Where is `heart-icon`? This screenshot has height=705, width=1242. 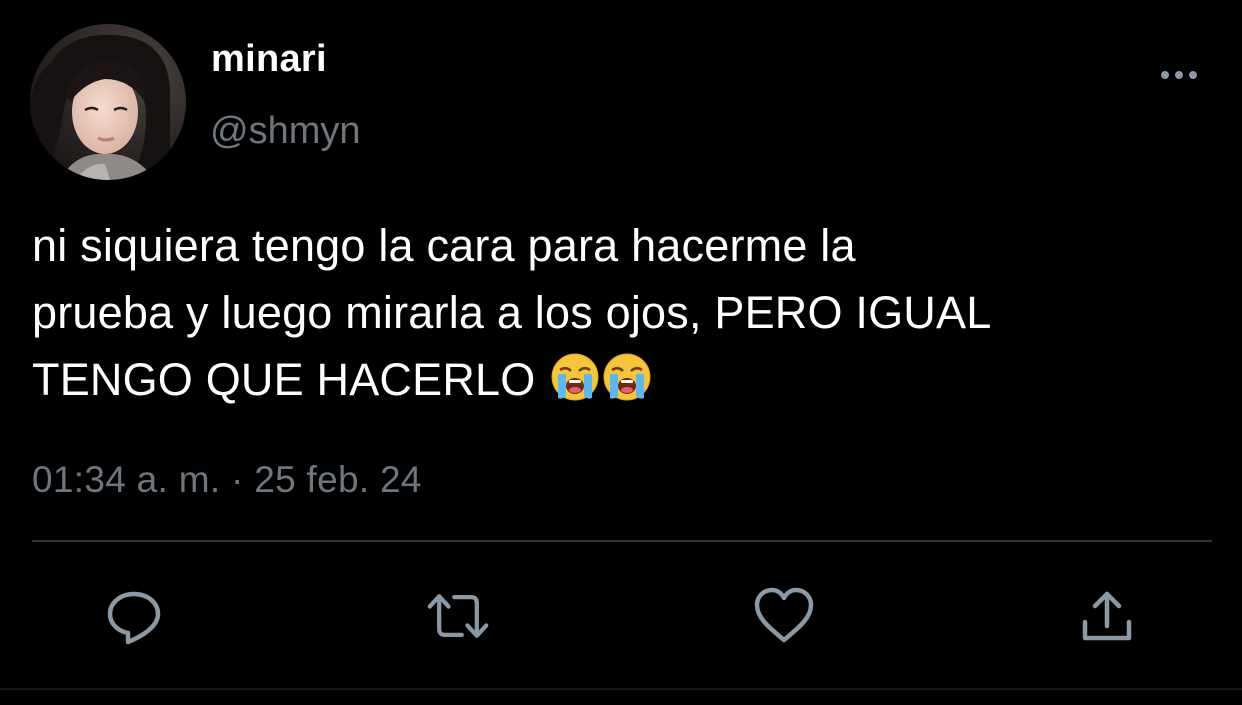 heart-icon is located at coordinates (784, 615).